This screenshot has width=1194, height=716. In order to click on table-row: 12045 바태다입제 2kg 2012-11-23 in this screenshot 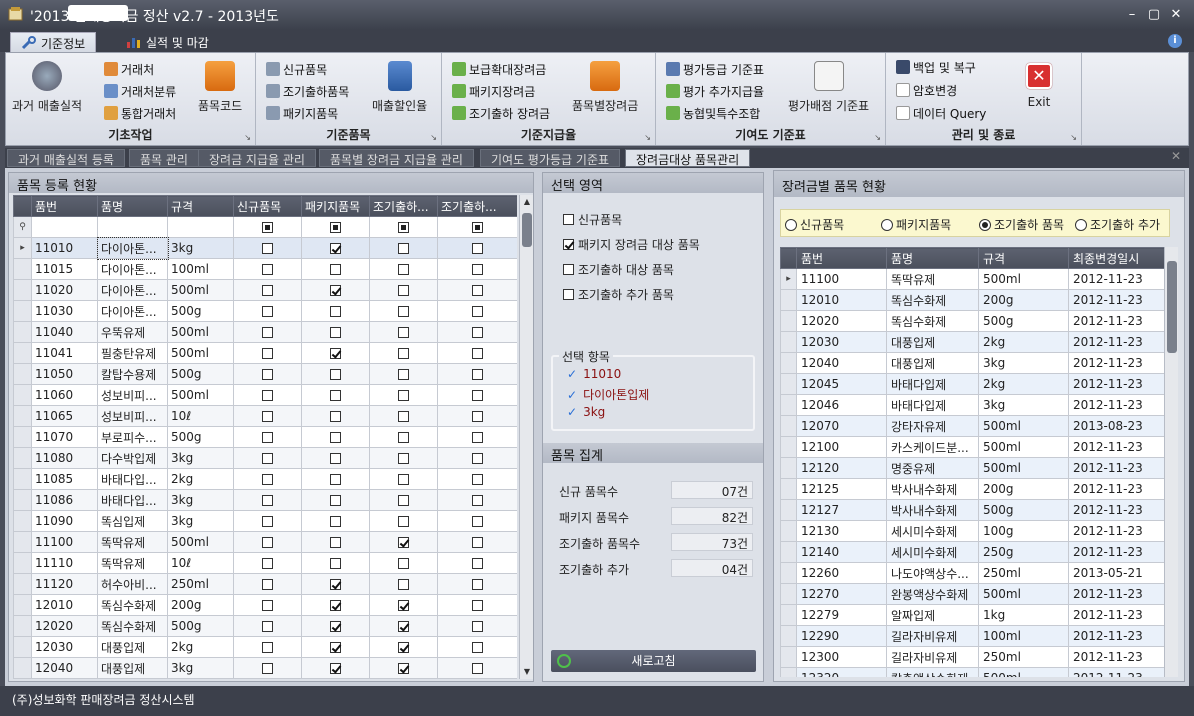, I will do `click(972, 384)`.